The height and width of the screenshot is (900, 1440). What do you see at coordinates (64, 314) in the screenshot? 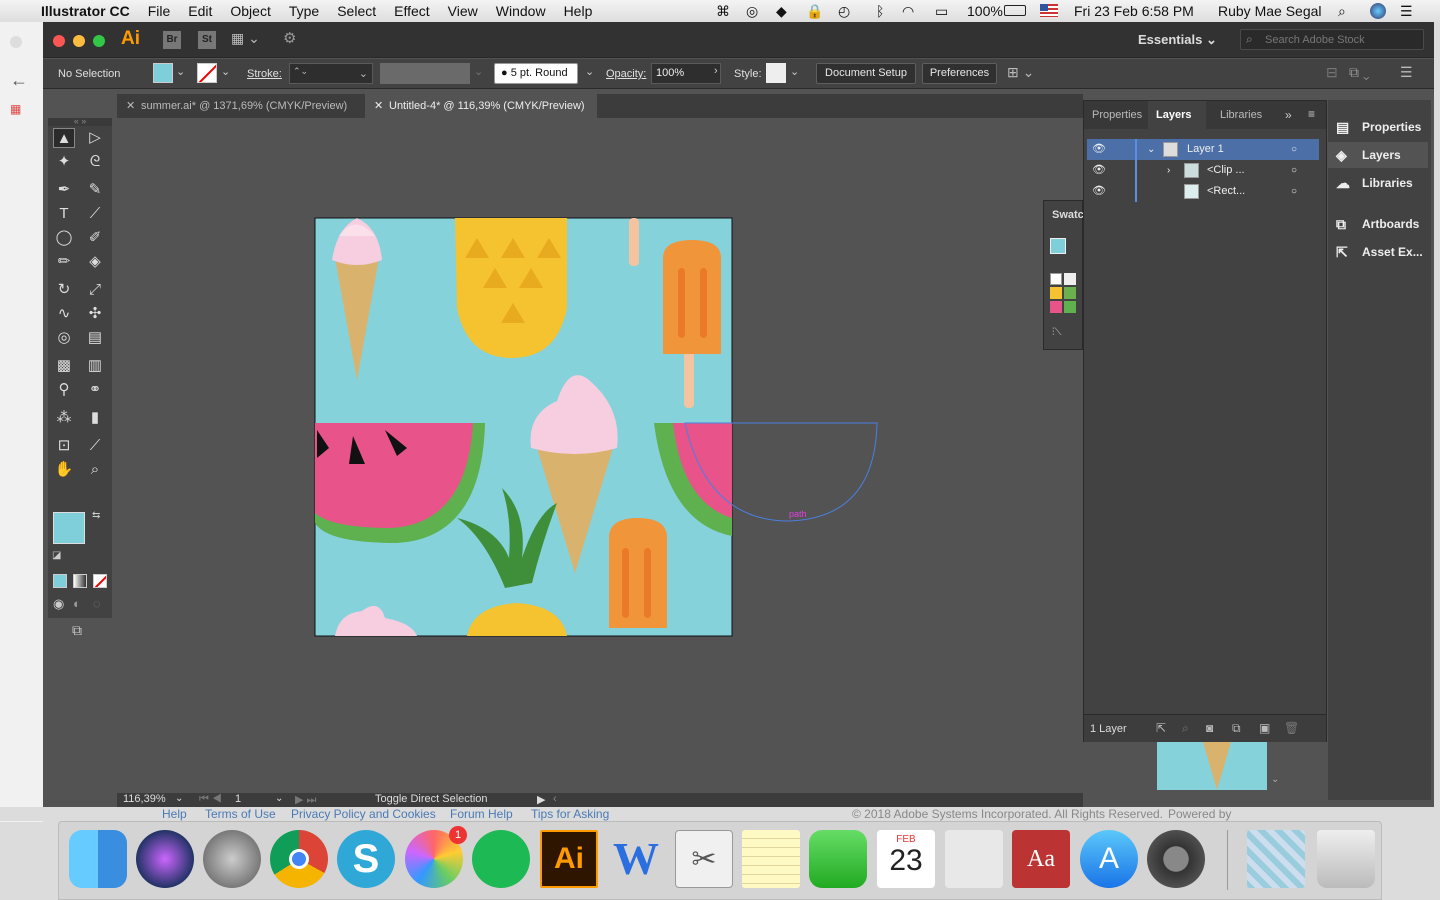
I see `warp-tool-icon: ∿` at bounding box center [64, 314].